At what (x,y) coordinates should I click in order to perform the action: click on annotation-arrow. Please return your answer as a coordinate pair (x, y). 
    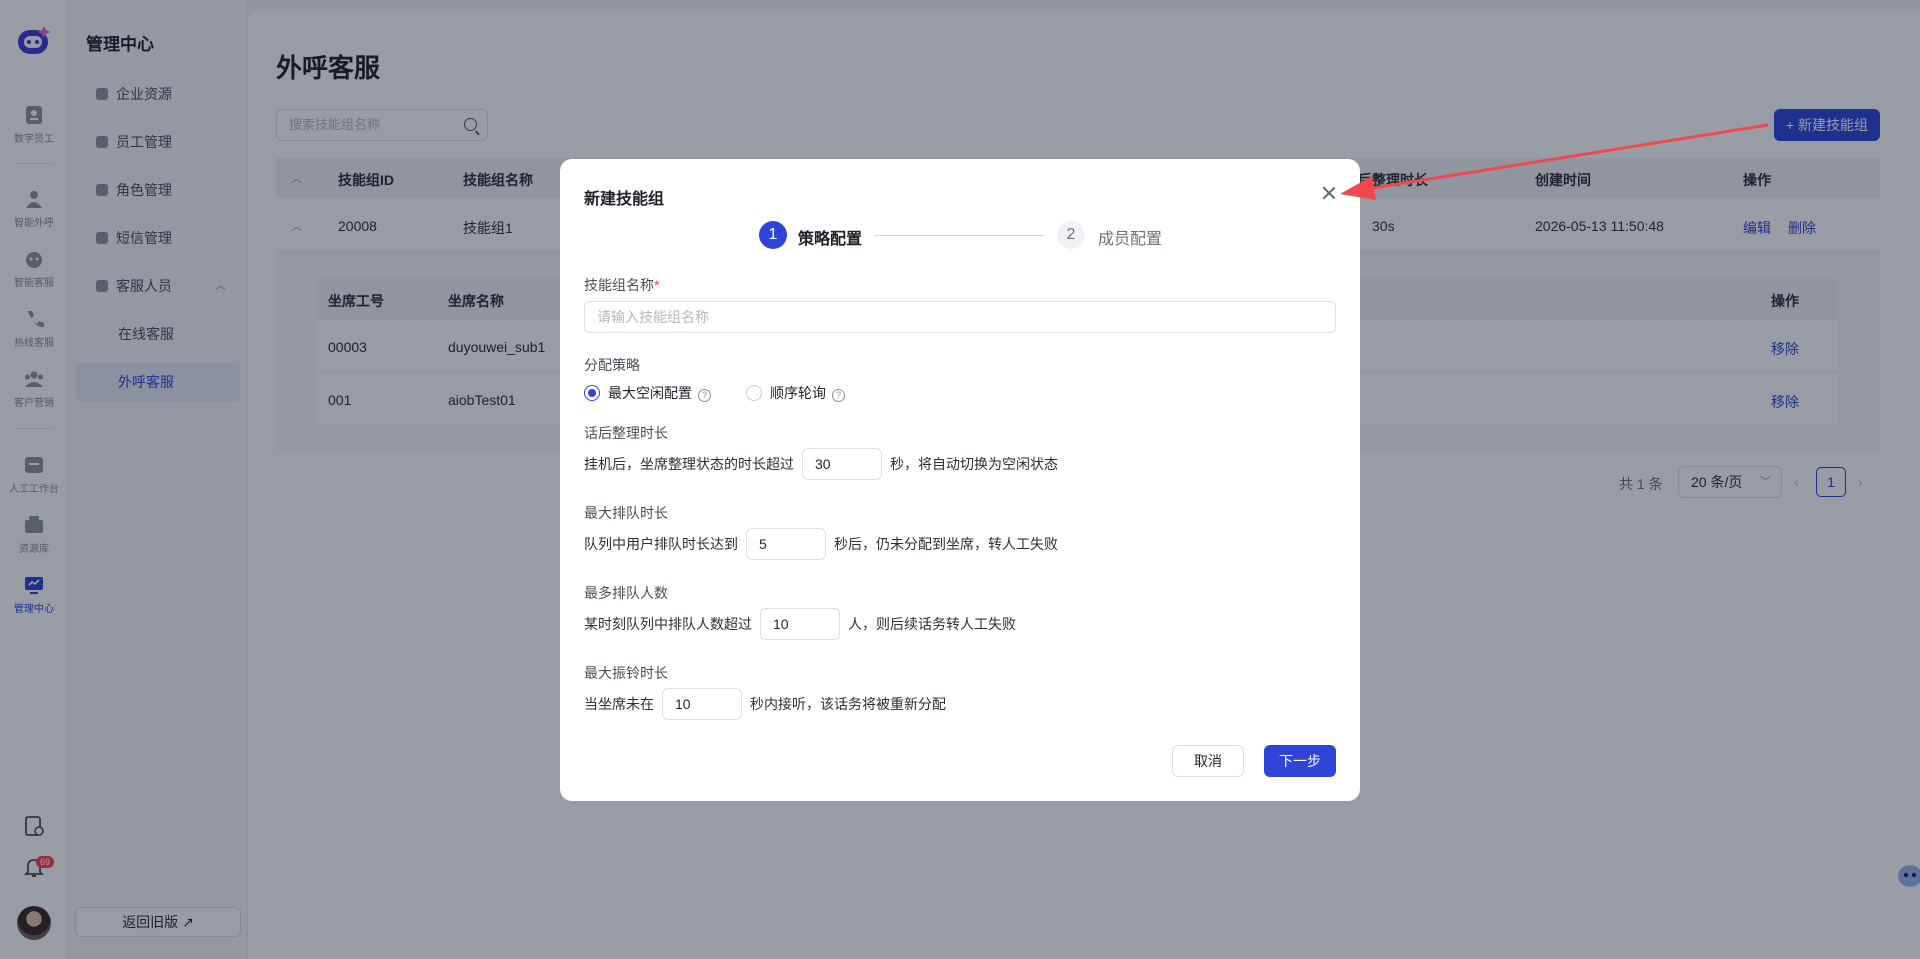
    Looking at the image, I should click on (1554, 161).